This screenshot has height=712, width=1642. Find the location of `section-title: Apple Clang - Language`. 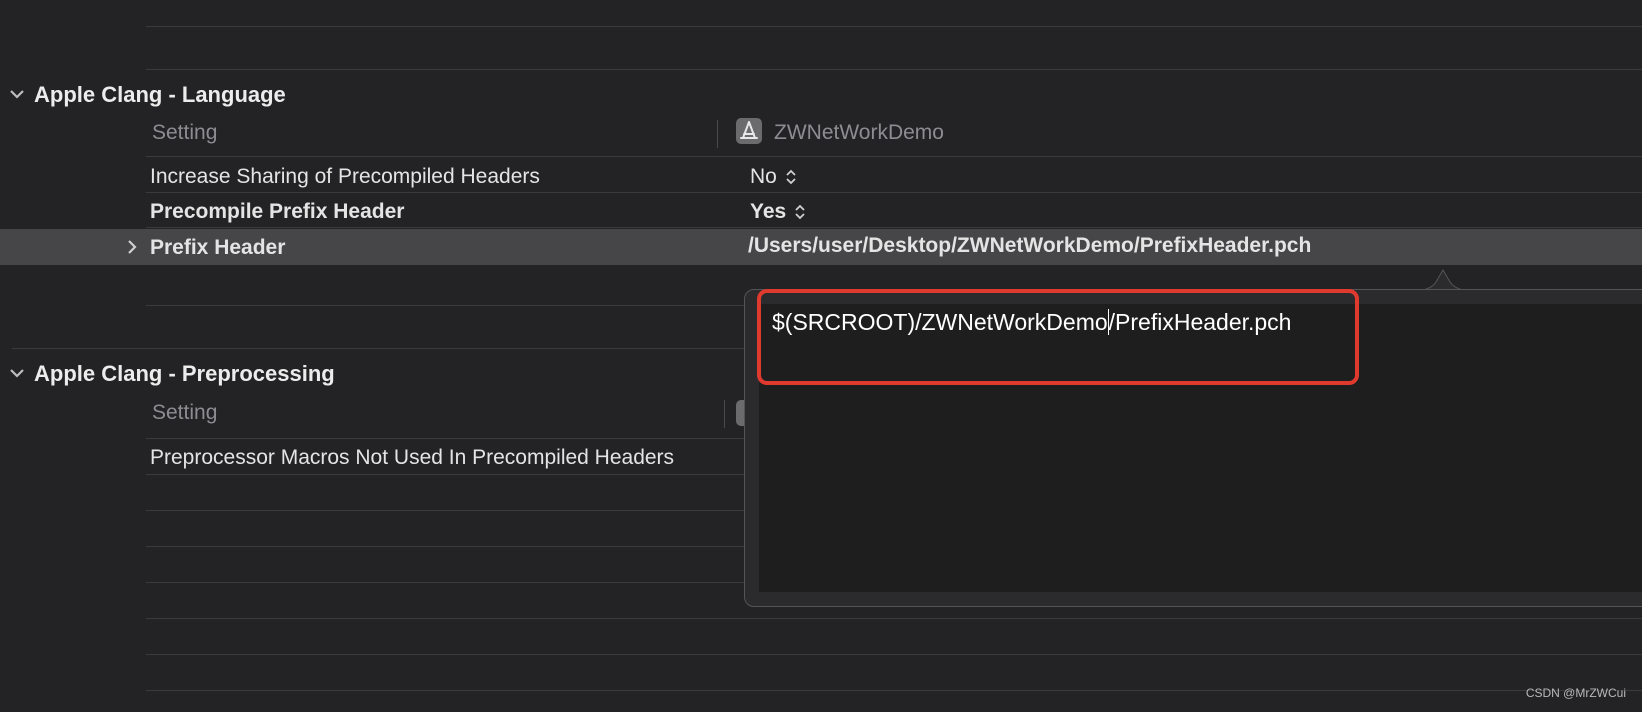

section-title: Apple Clang - Language is located at coordinates (160, 94).